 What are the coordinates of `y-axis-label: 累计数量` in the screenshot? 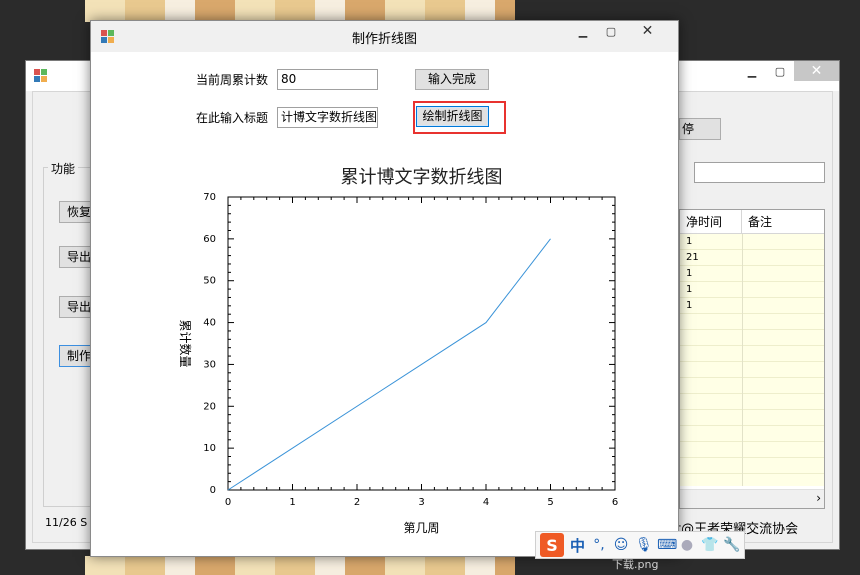 It's located at (185, 343).